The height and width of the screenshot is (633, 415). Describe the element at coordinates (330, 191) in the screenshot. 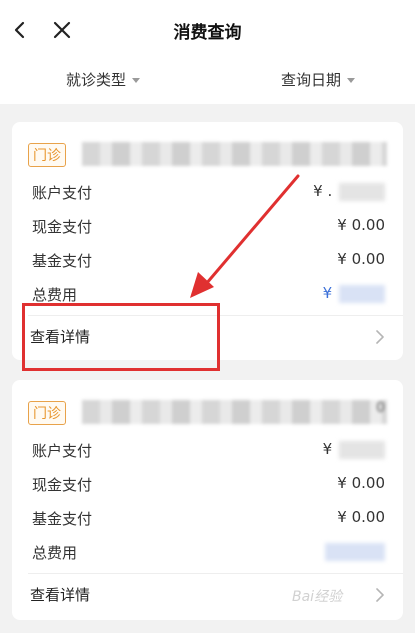

I see `amount-text: .` at that location.